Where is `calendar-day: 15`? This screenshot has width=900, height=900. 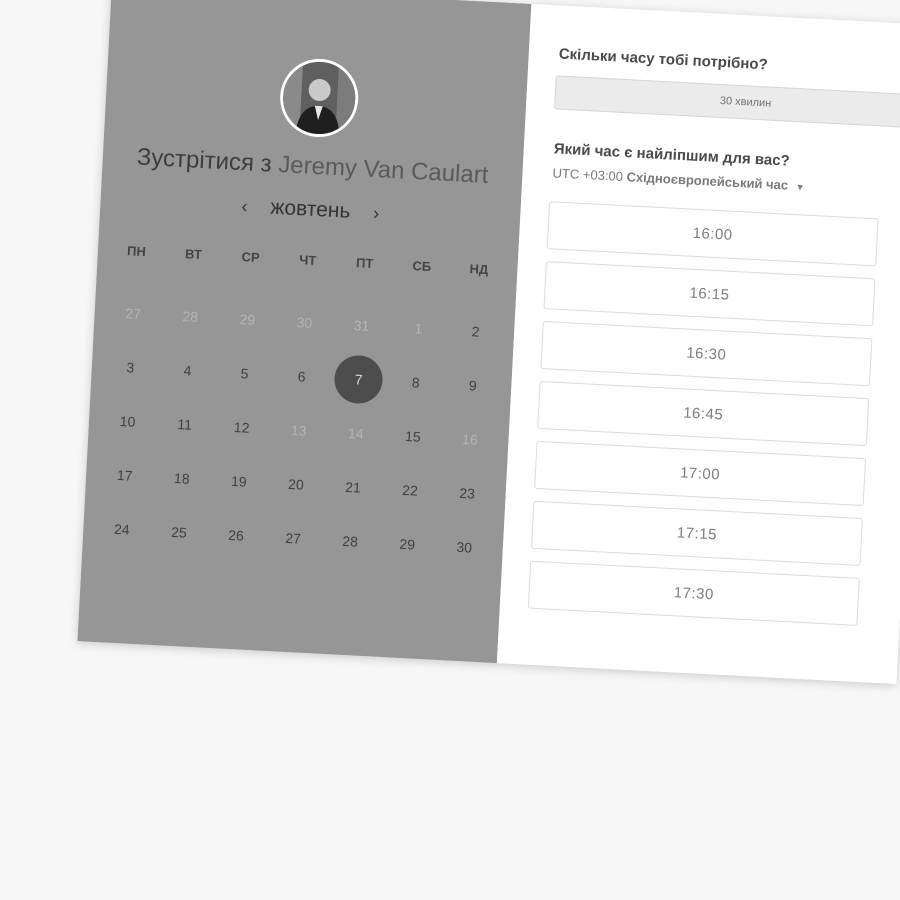 calendar-day: 15 is located at coordinates (413, 436).